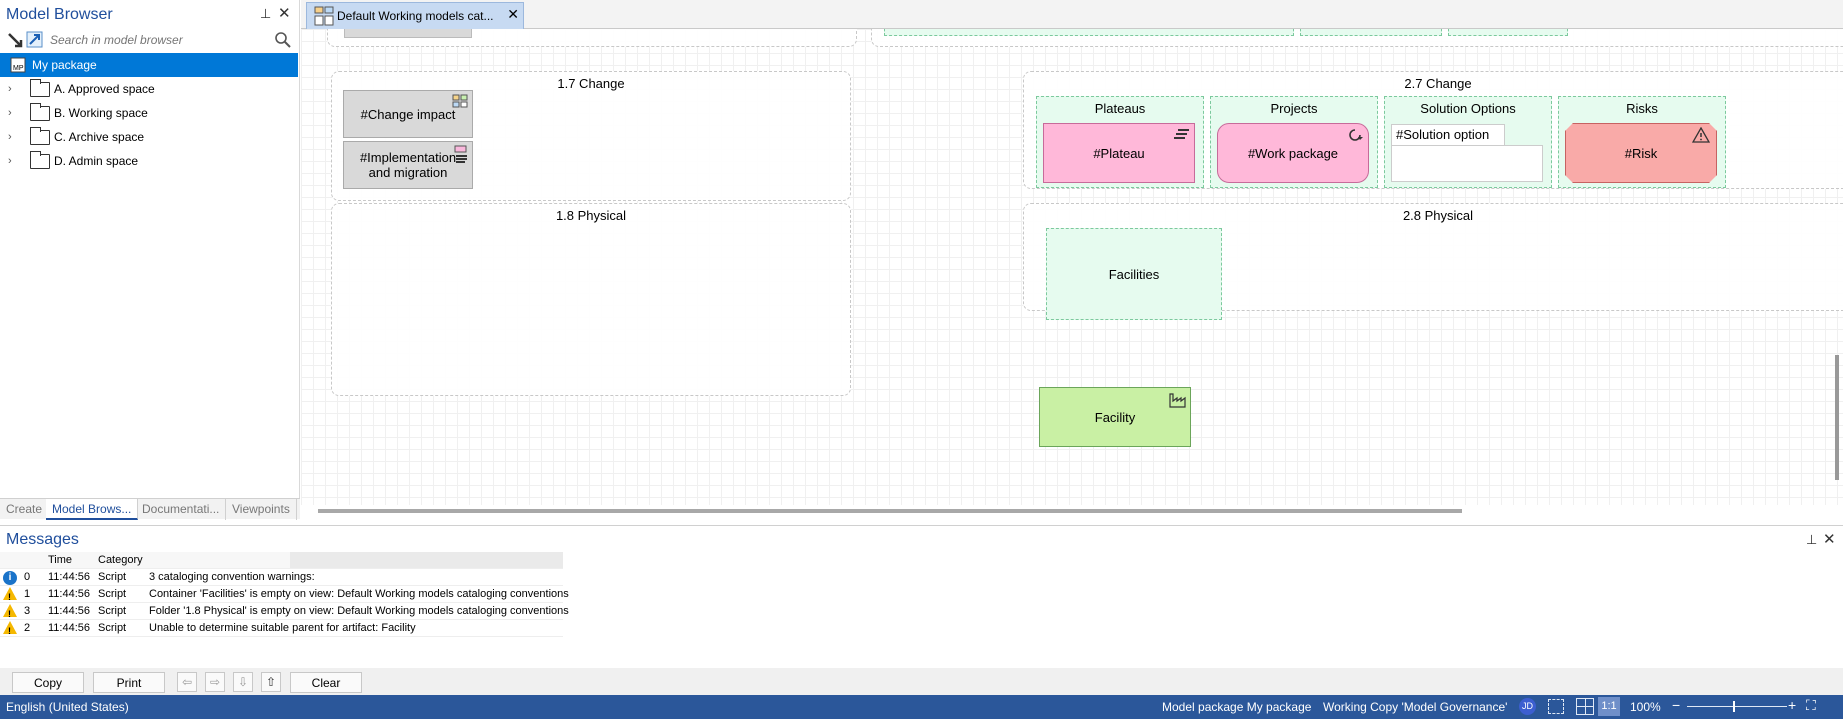 The width and height of the screenshot is (1843, 719). I want to click on document-tab: Default Working models cat... ✕, so click(415, 15).